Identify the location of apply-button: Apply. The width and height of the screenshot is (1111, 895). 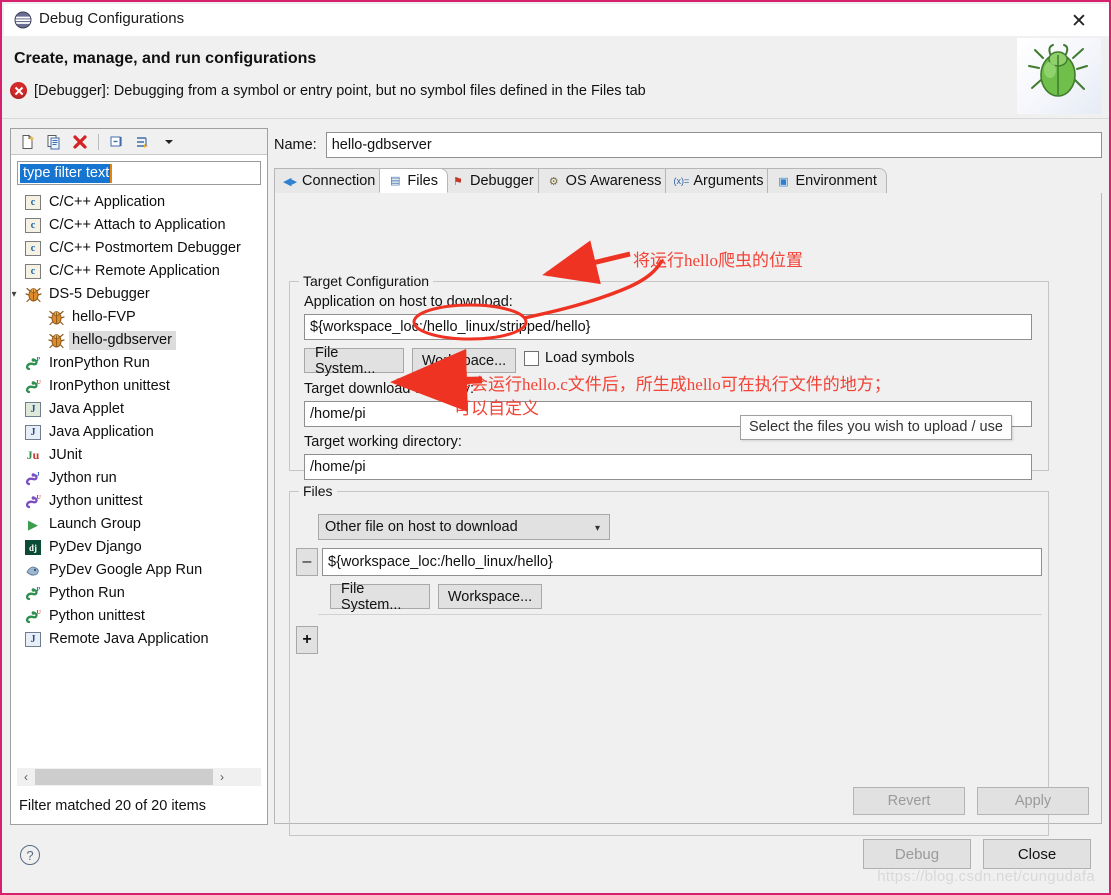
(1033, 801).